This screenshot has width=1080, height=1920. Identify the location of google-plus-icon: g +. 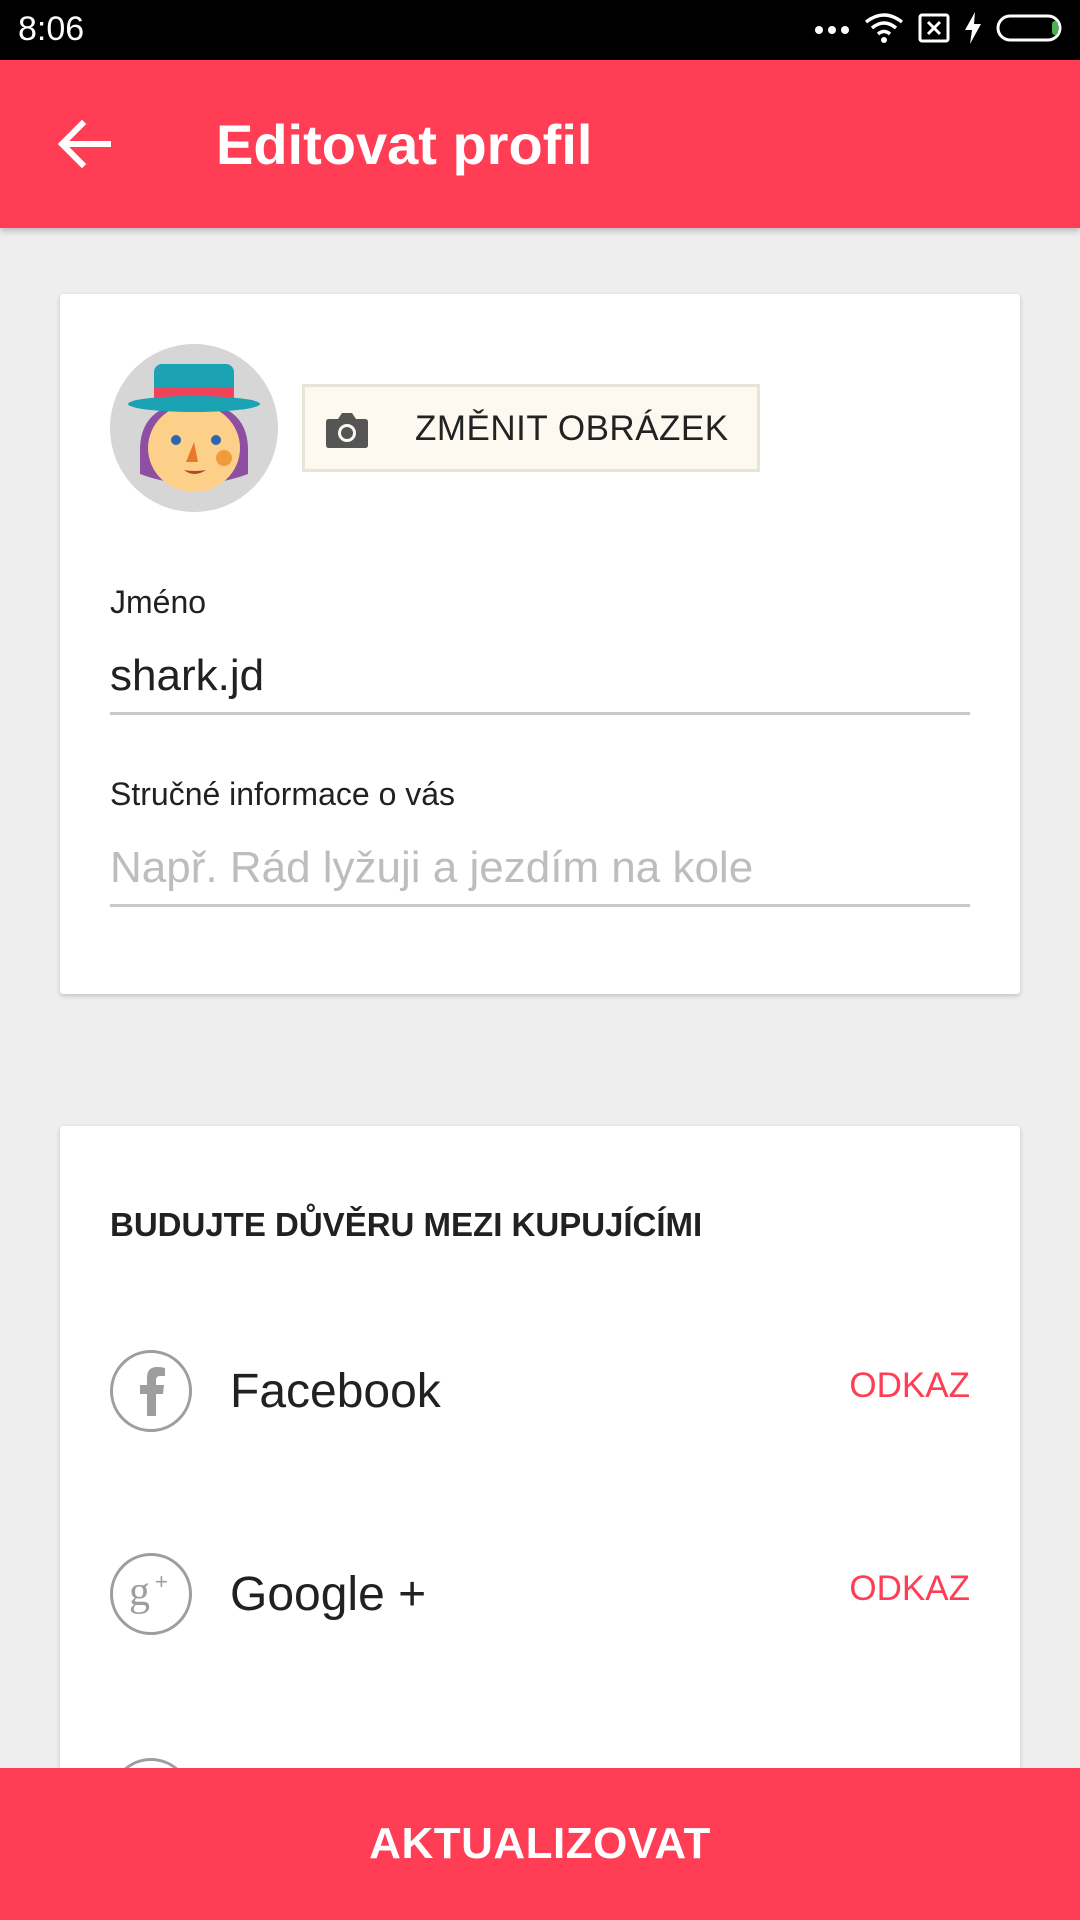
(151, 1594).